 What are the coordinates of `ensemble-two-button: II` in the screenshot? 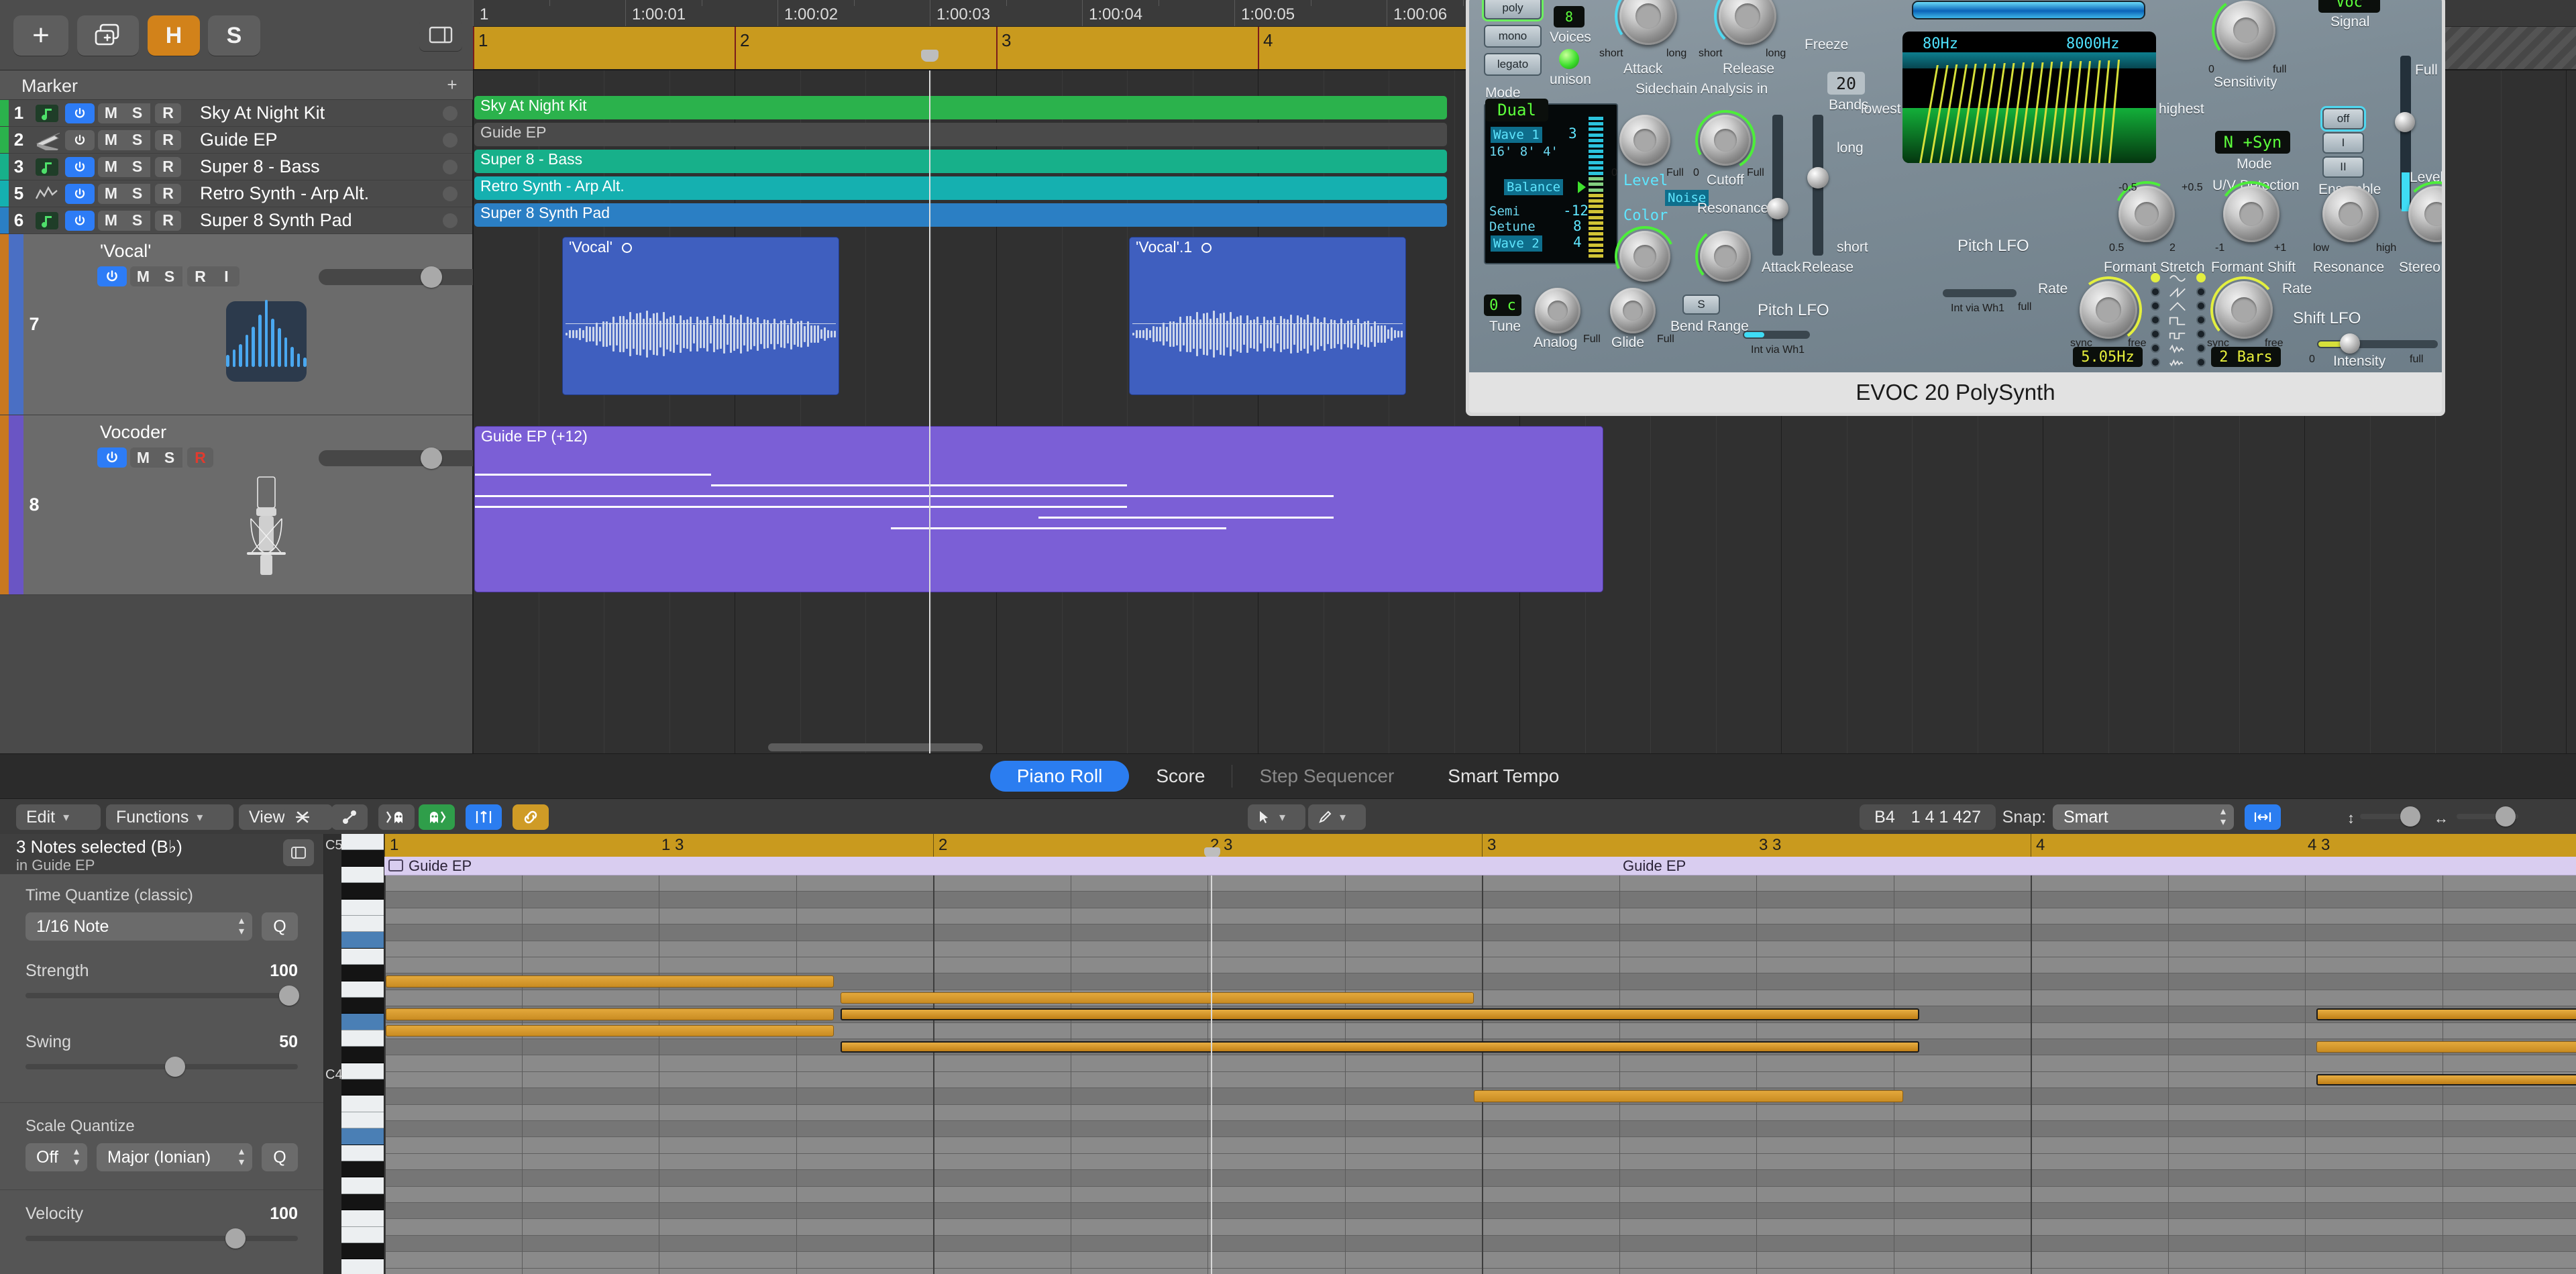 It's located at (2343, 167).